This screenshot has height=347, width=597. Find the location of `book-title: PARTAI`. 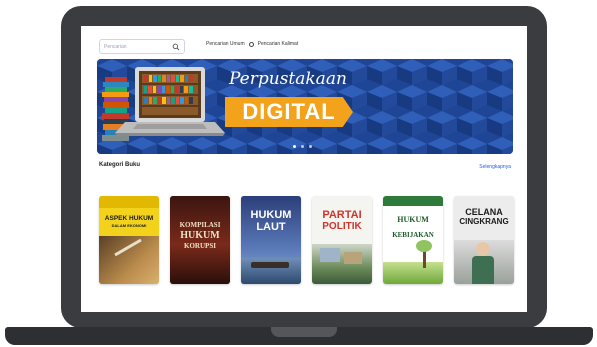

book-title: PARTAI is located at coordinates (342, 215).